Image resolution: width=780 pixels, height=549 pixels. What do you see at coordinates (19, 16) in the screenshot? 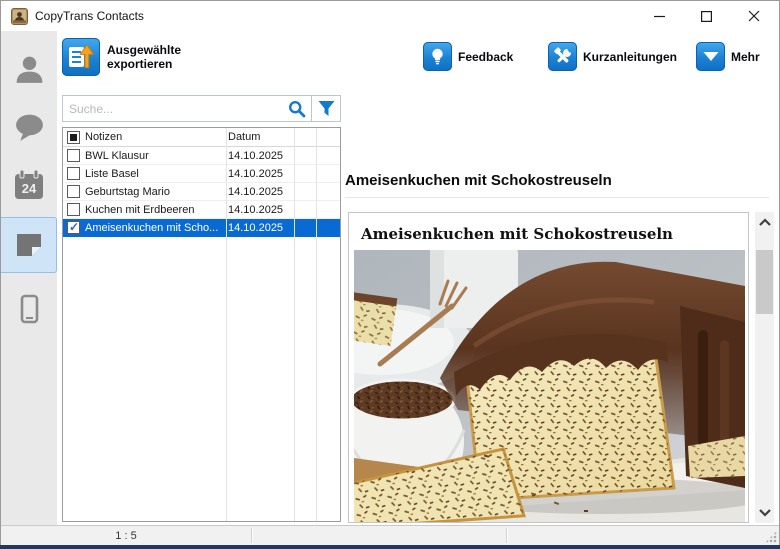
I see `app-logo-icon` at bounding box center [19, 16].